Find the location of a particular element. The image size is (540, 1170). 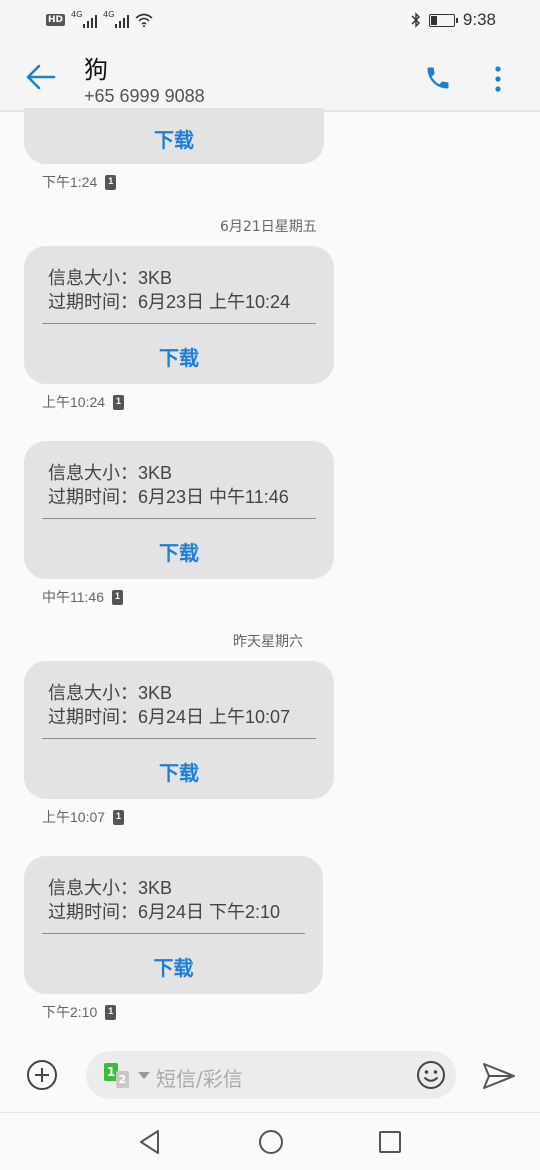

emoji-icon is located at coordinates (431, 1075).